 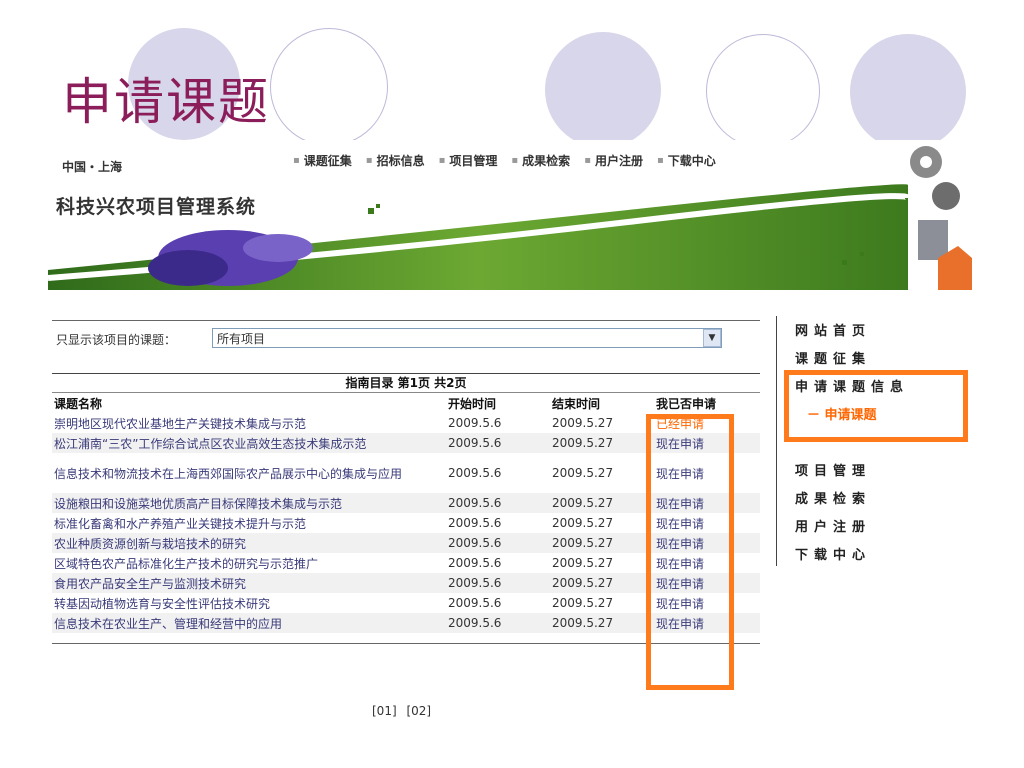 What do you see at coordinates (680, 423) in the screenshot?
I see `applied-status: 已经申请` at bounding box center [680, 423].